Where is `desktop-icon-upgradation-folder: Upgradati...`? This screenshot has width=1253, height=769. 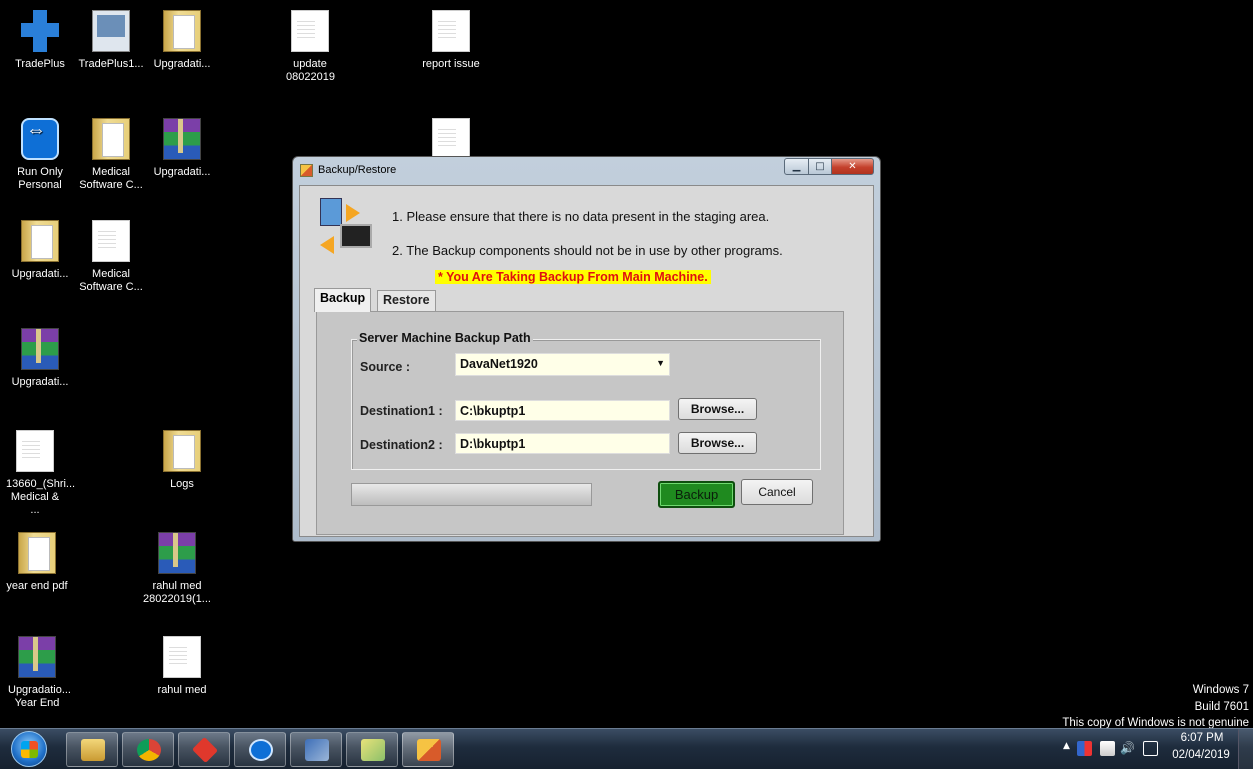 desktop-icon-upgradation-folder: Upgradati... is located at coordinates (182, 40).